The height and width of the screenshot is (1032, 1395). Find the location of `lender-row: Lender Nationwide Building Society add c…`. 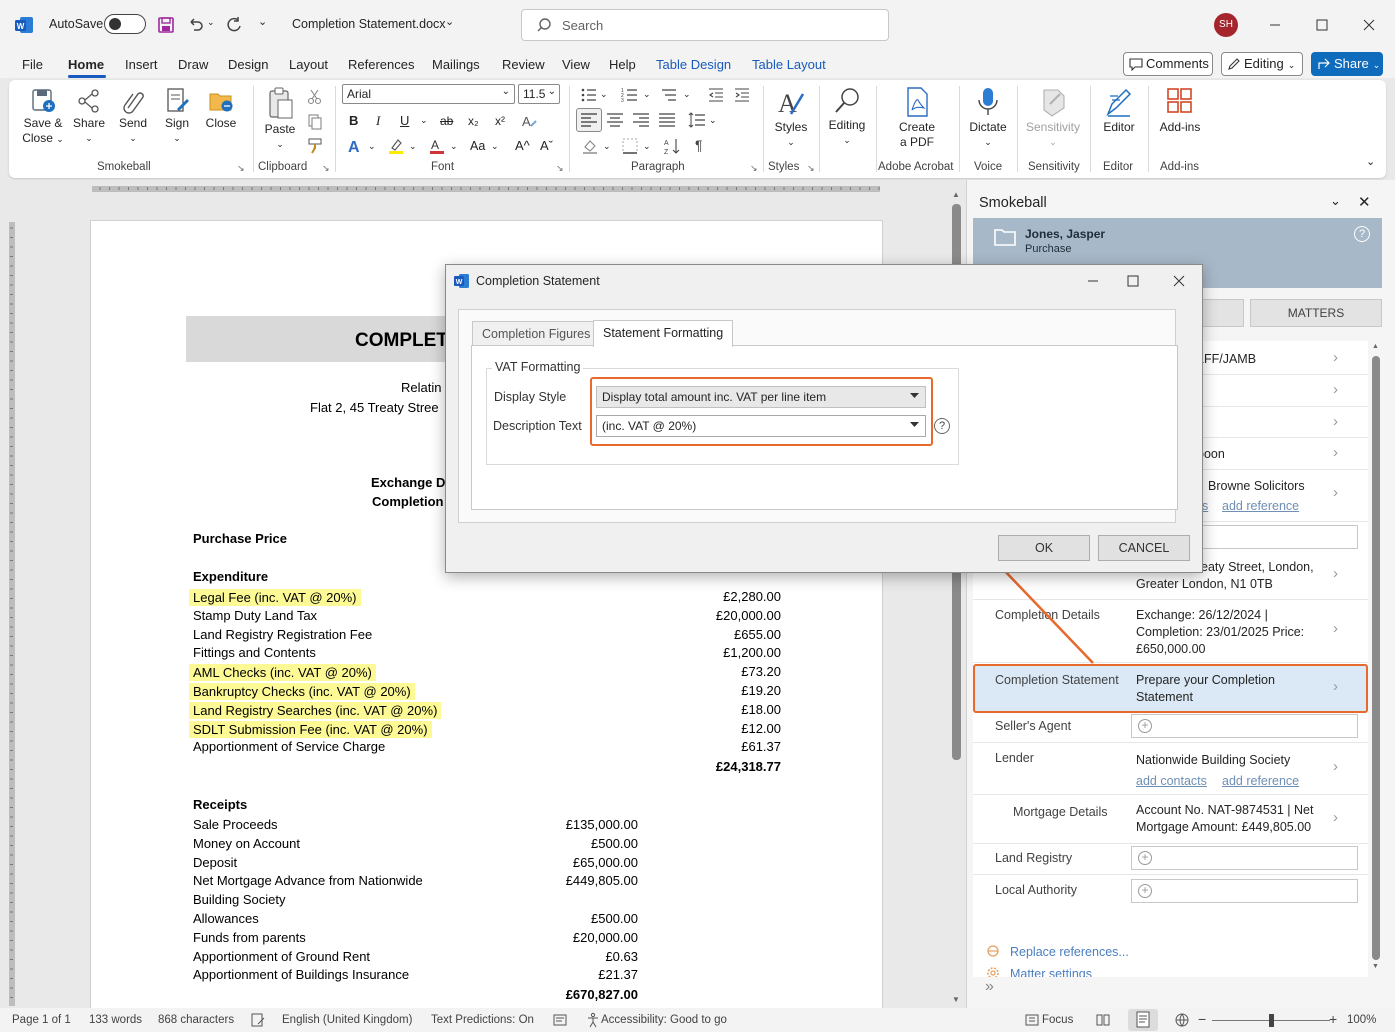

lender-row: Lender Nationwide Building Society add c… is located at coordinates (1170, 769).